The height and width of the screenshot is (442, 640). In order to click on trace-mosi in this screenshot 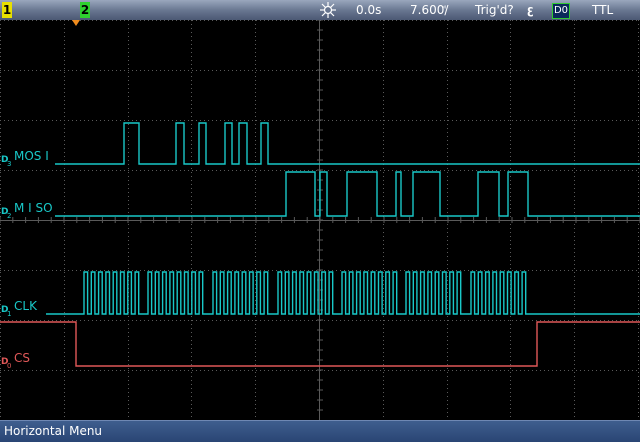, I will do `click(347, 143)`.